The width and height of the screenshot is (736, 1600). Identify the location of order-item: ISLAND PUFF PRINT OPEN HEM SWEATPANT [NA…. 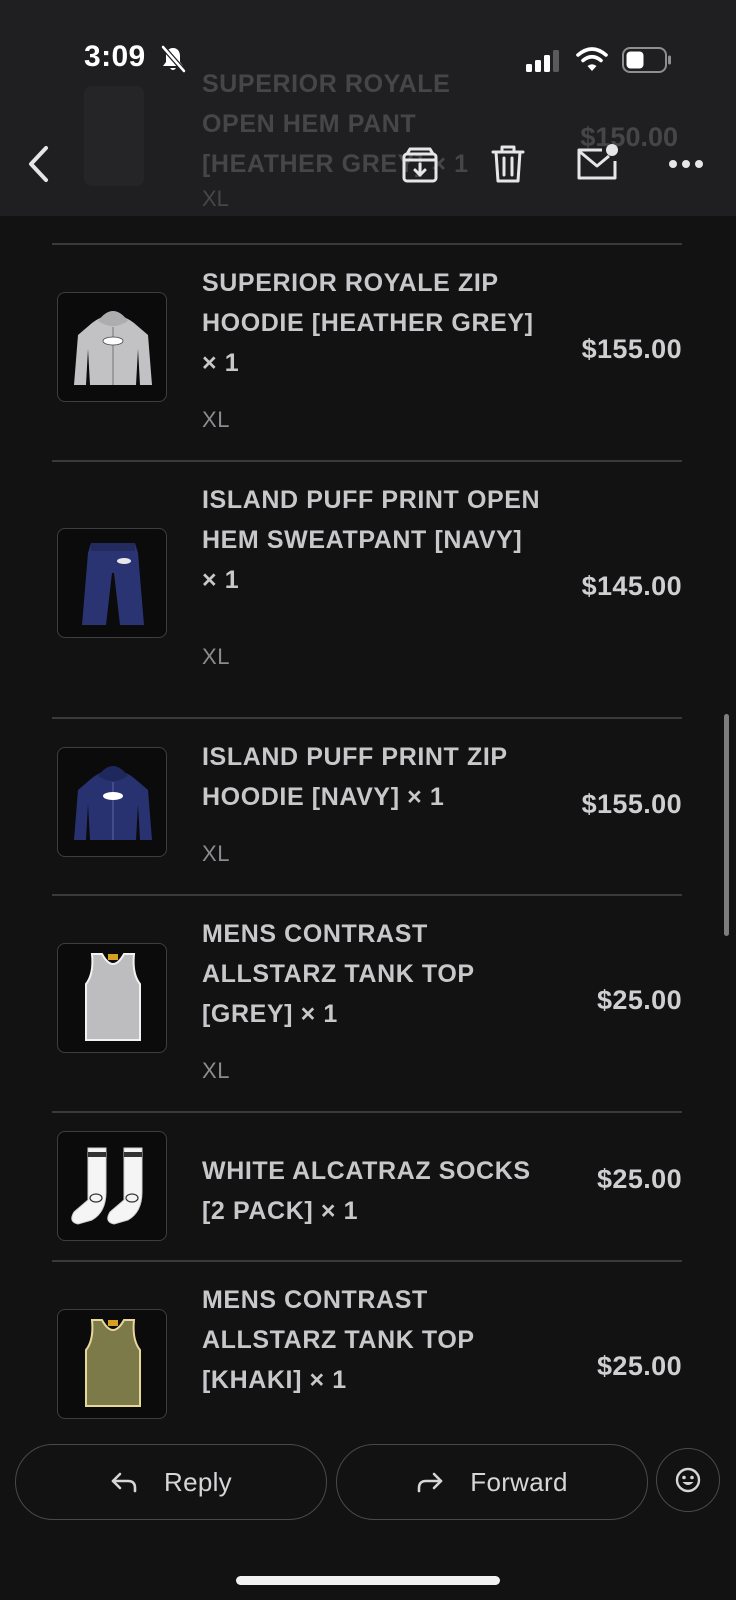
(367, 595).